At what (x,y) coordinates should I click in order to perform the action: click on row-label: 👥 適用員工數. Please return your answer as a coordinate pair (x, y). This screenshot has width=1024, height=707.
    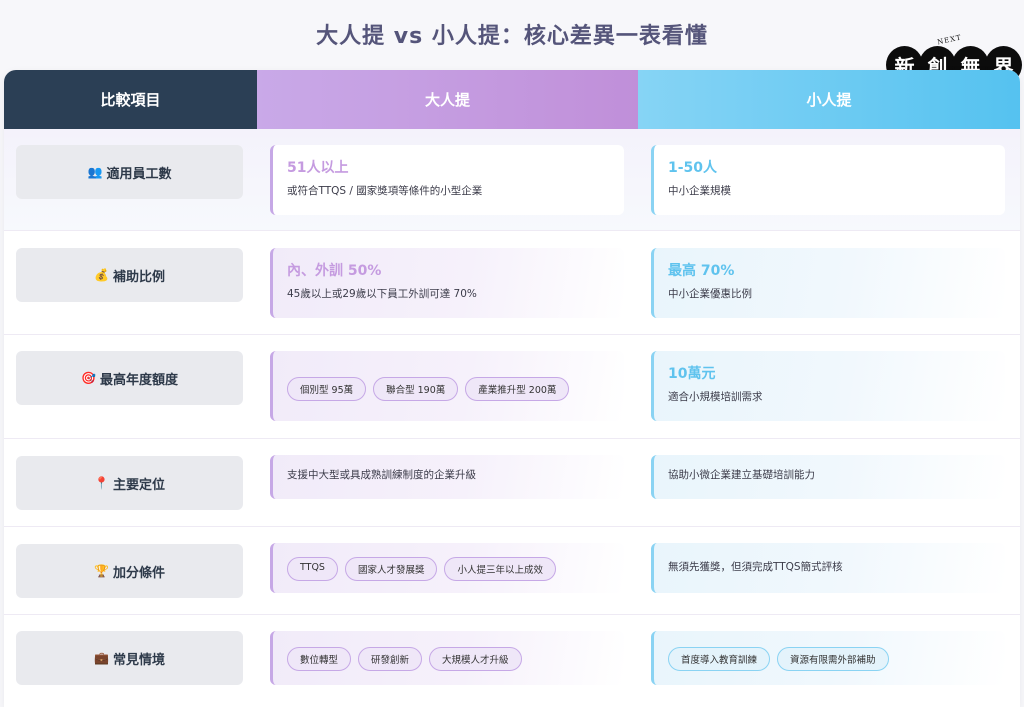
    Looking at the image, I should click on (129, 172).